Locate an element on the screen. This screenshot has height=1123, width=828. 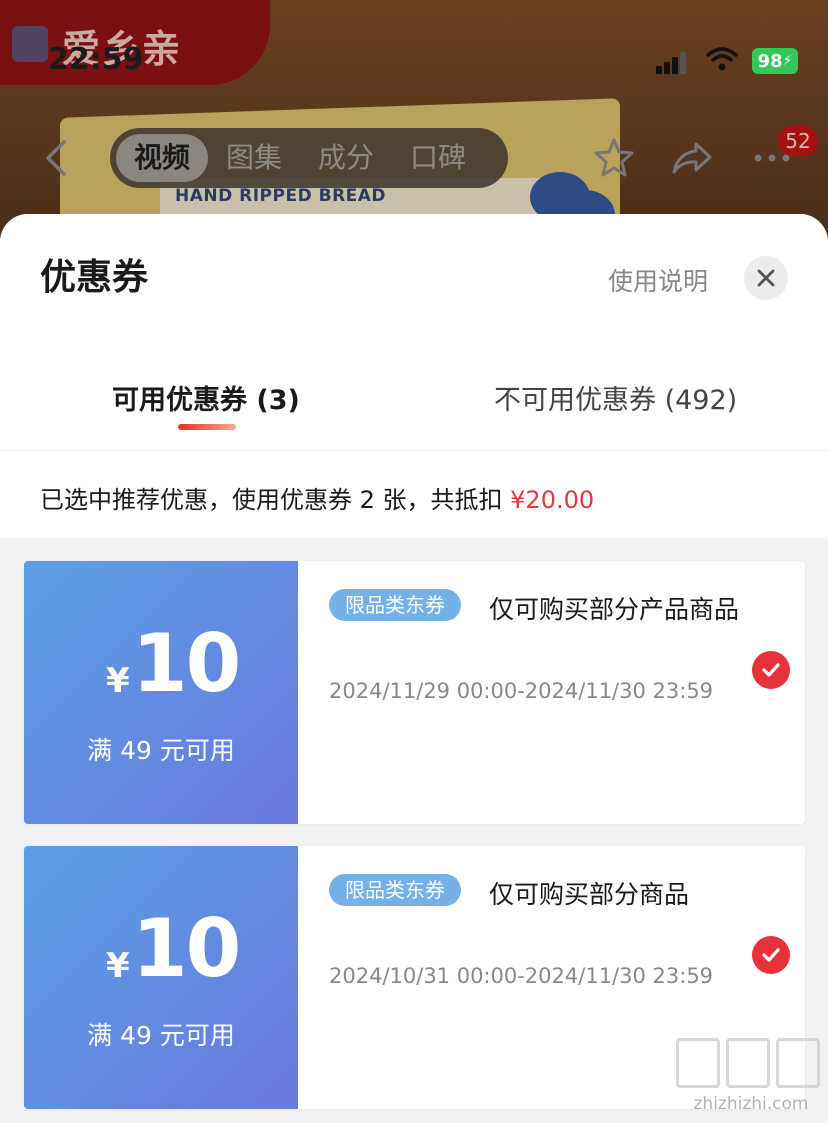
product-box-text: HAND RIPPED BREAD is located at coordinates (281, 196).